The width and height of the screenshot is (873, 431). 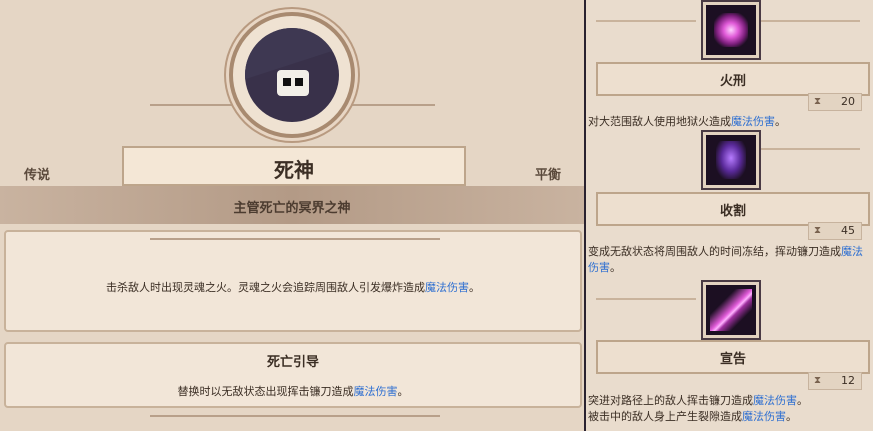 I want to click on hero-portrait, so click(x=292, y=75).